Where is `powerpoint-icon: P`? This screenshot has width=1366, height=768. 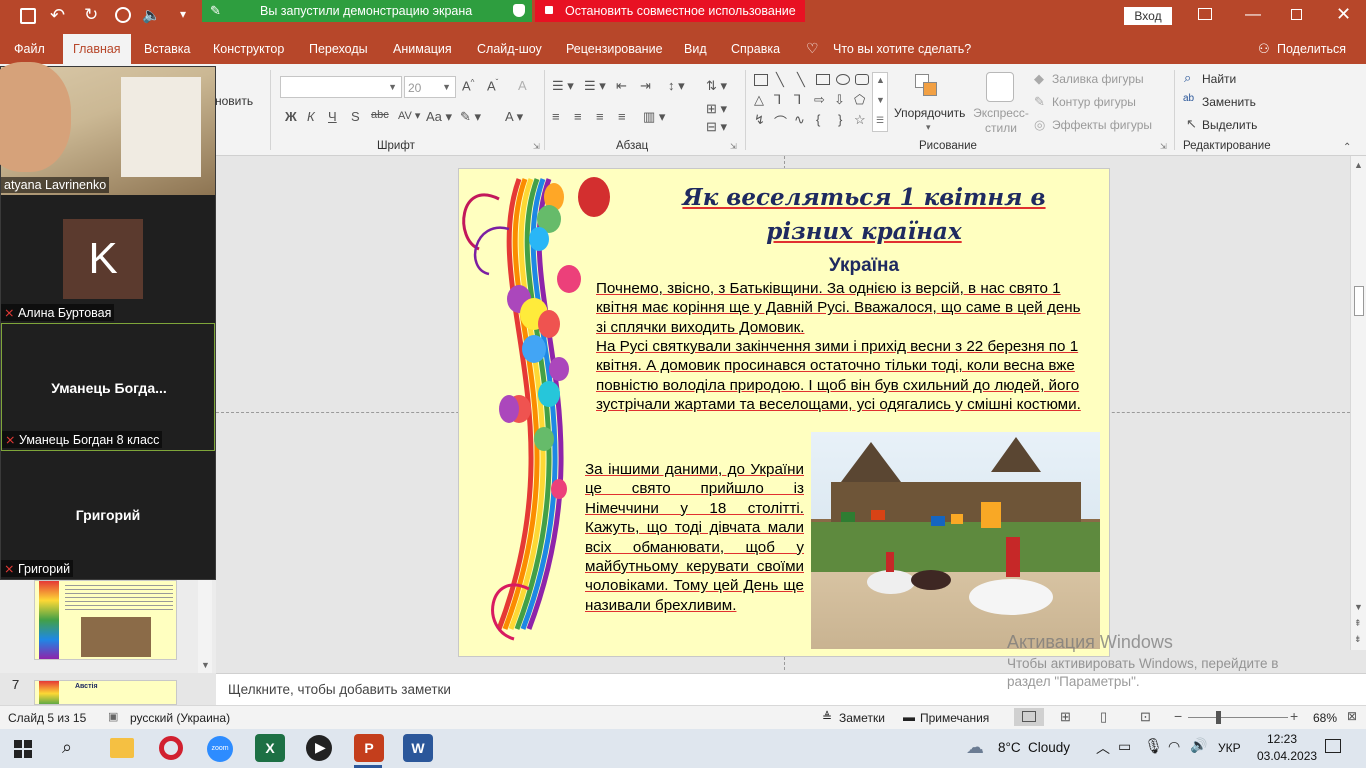 powerpoint-icon: P is located at coordinates (369, 748).